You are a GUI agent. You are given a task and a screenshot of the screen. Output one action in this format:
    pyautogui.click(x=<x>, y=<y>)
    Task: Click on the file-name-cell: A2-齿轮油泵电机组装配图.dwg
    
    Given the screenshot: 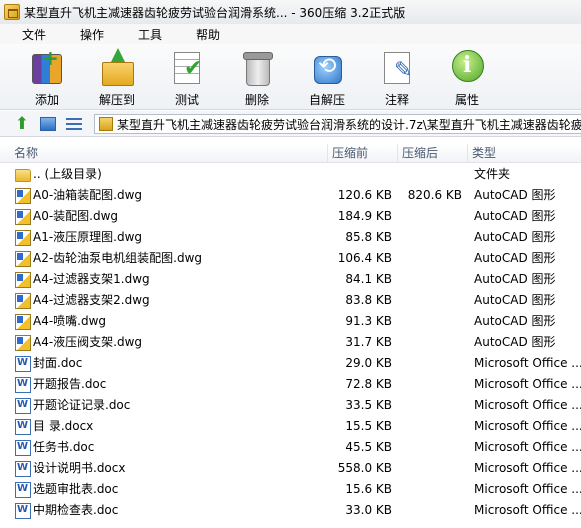 What is the action you would take?
    pyautogui.click(x=108, y=258)
    